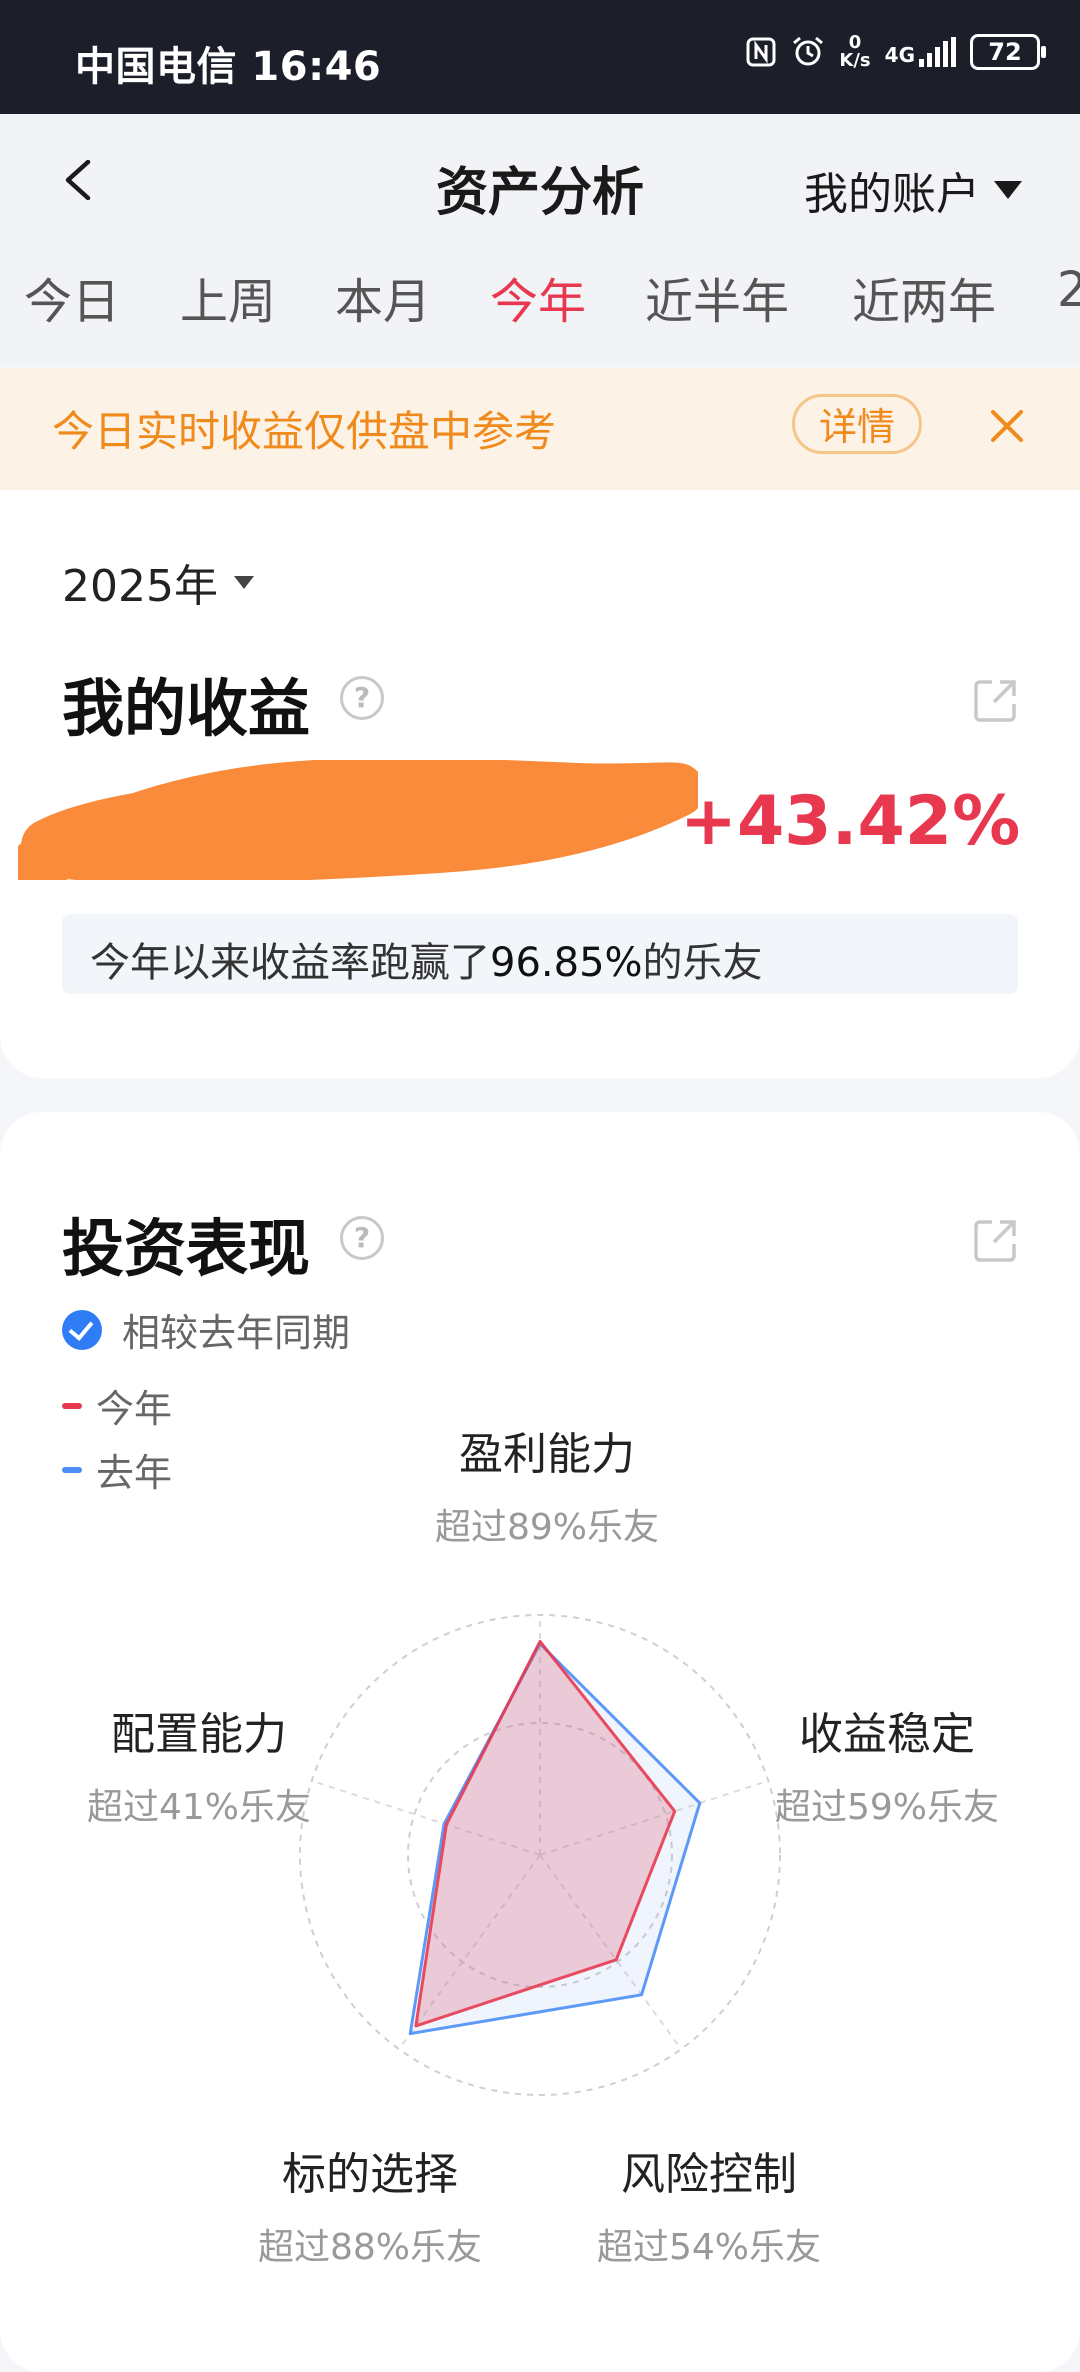 This screenshot has height=2372, width=1080. I want to click on battery-icon: 72, so click(1008, 52).